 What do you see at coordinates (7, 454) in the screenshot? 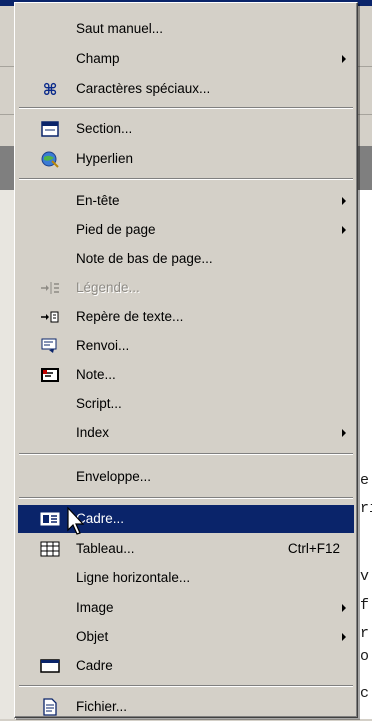
I see `vertical-ruler` at bounding box center [7, 454].